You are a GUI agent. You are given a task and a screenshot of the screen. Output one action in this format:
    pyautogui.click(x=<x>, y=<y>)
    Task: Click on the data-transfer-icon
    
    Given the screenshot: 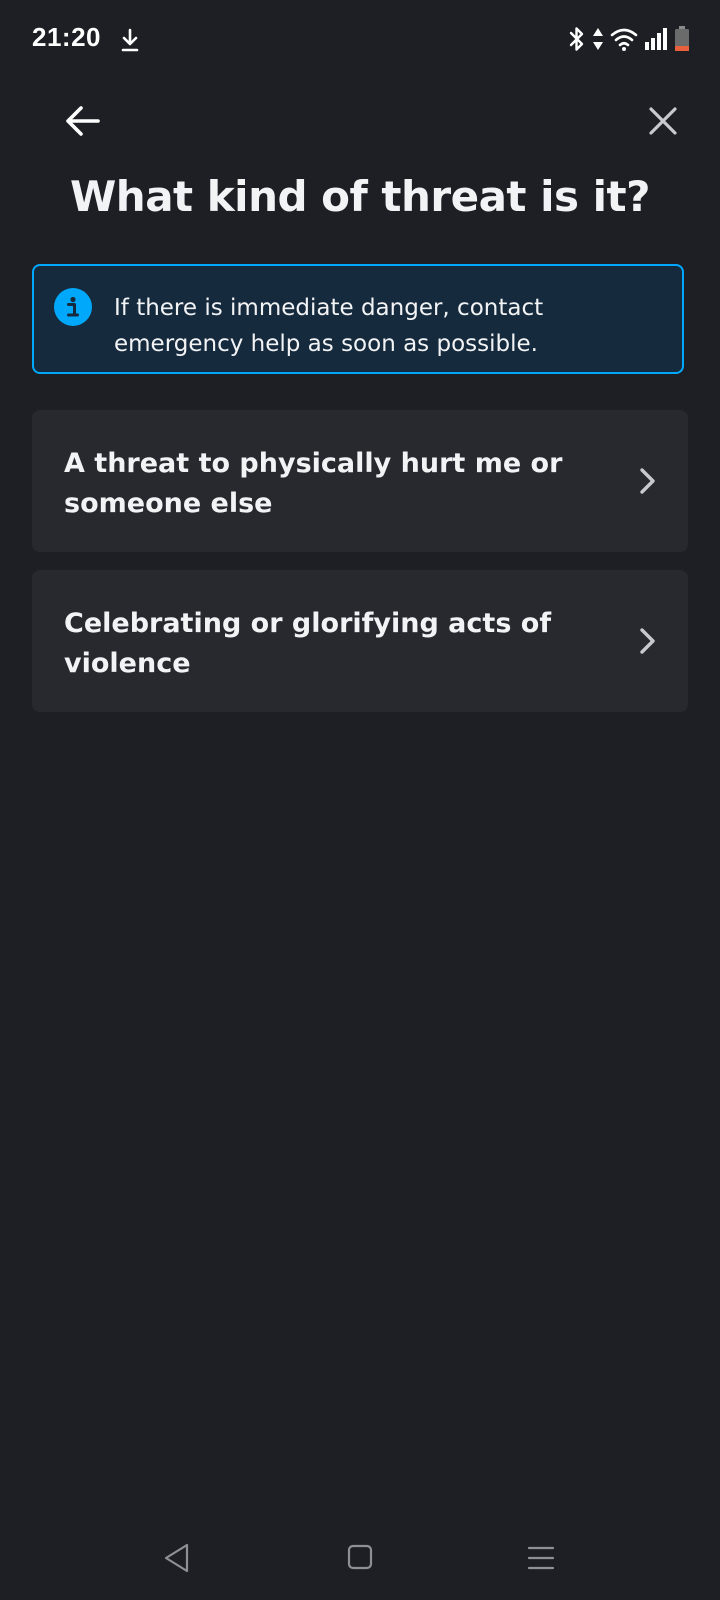 What is the action you would take?
    pyautogui.click(x=598, y=39)
    